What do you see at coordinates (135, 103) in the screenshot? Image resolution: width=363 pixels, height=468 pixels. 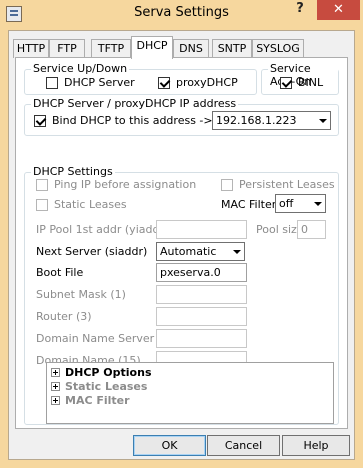 I see `ip-address-title: DHCP Server / proxyDHCP IP address` at bounding box center [135, 103].